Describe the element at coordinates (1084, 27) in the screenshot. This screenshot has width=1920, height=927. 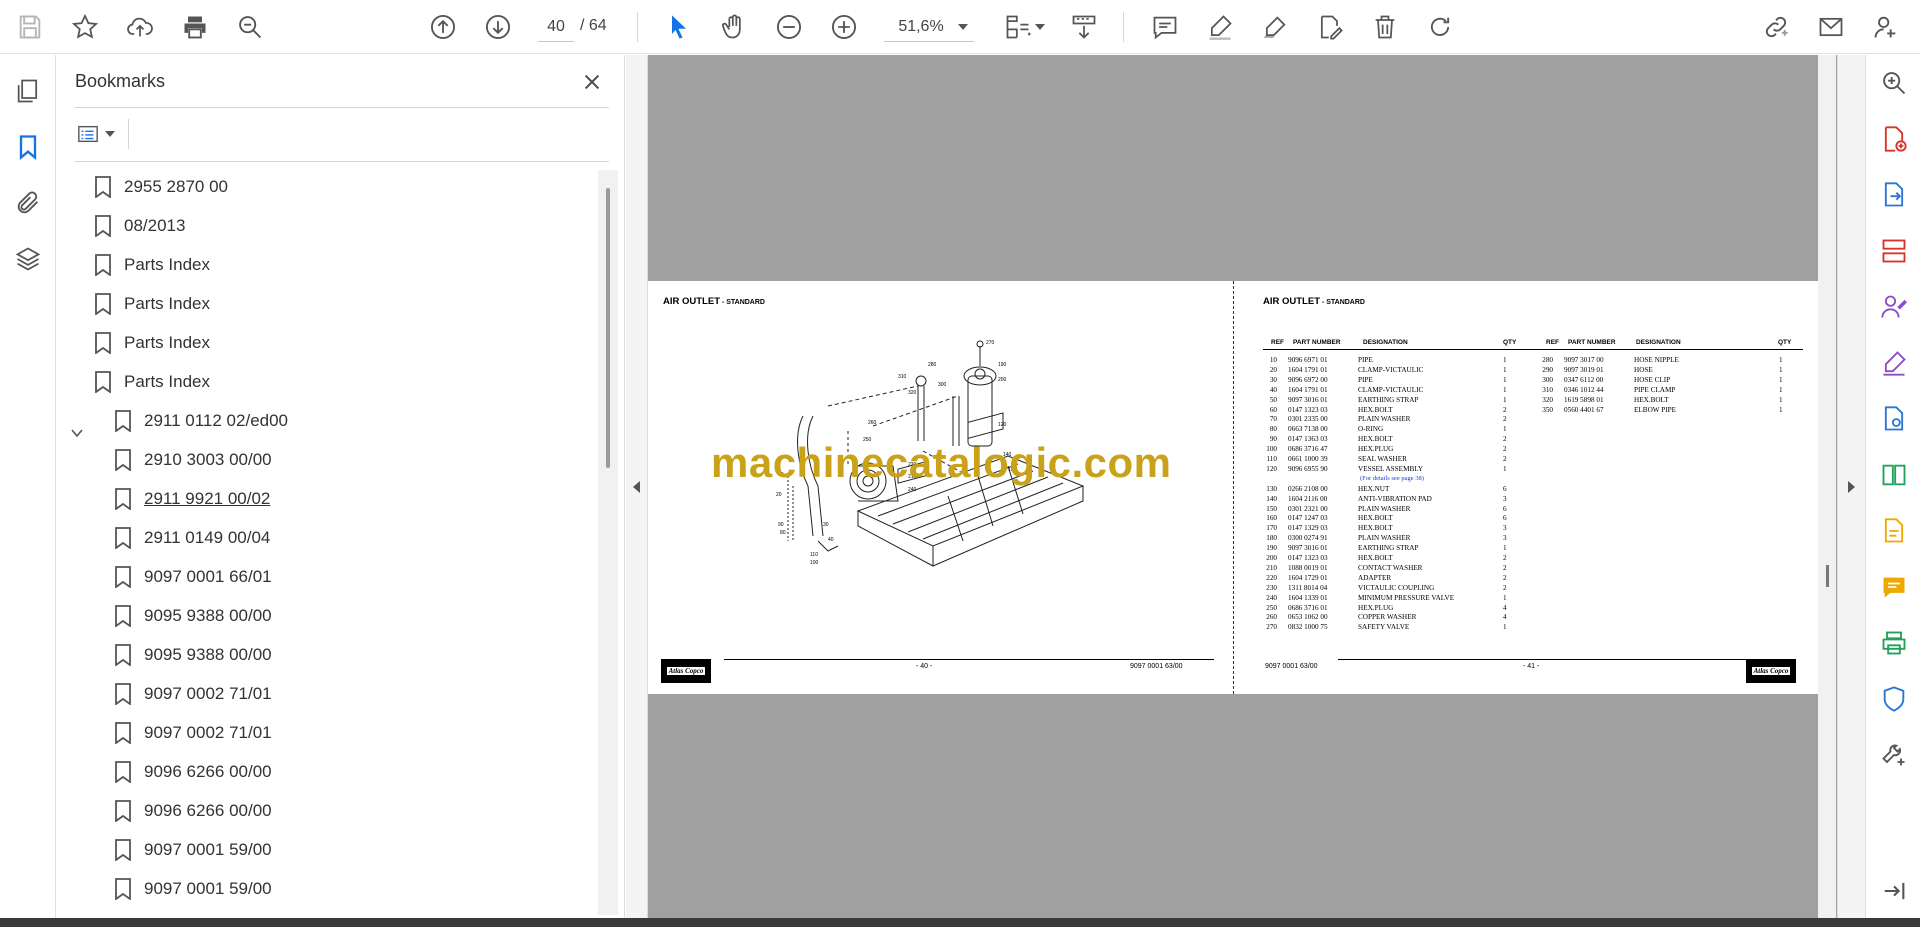
I see `scroll-mode-icon` at that location.